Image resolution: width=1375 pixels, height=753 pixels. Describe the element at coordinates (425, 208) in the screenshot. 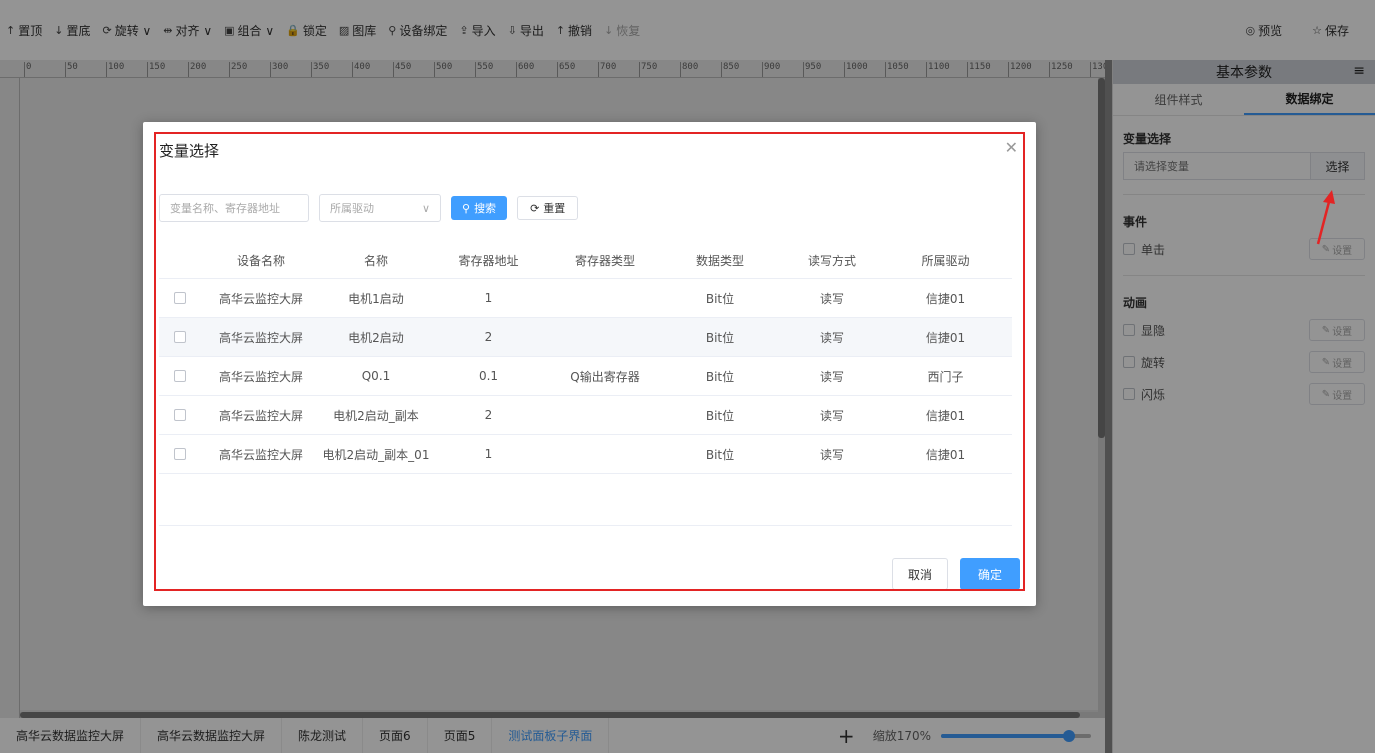

I see `chevron-down-icon: ∨` at that location.